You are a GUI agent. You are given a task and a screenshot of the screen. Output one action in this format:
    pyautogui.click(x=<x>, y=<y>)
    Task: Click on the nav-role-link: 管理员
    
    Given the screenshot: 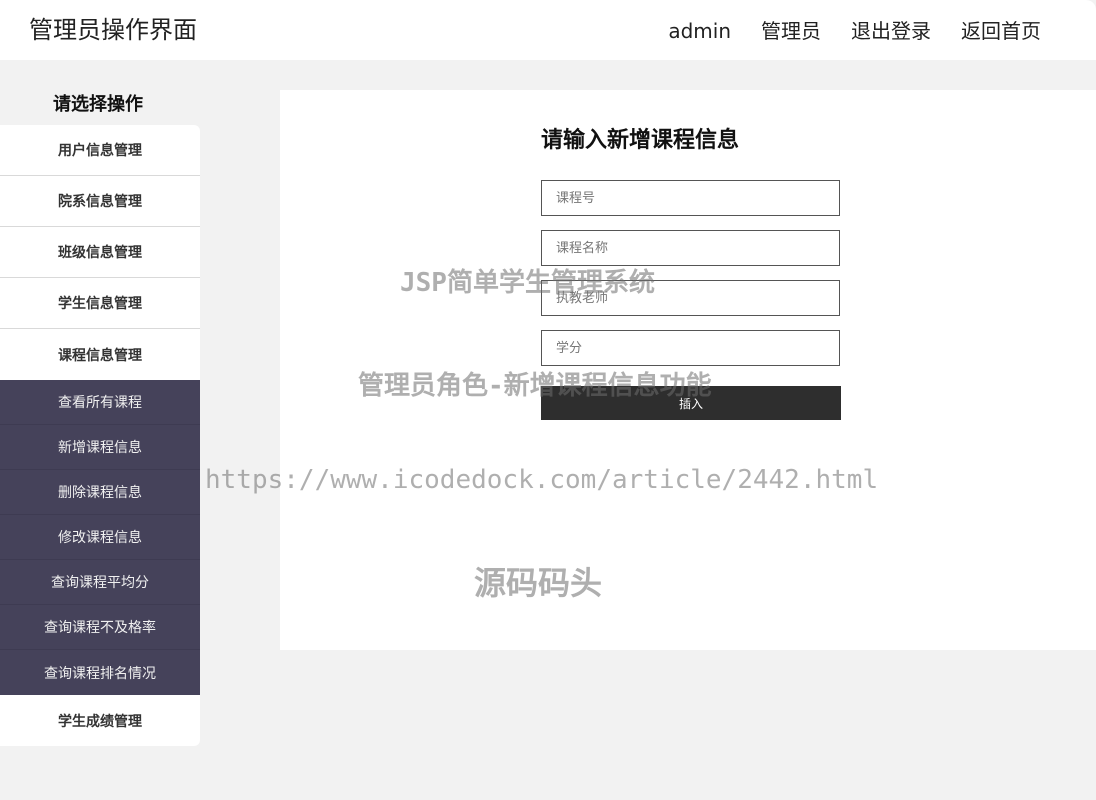 What is the action you would take?
    pyautogui.click(x=791, y=31)
    